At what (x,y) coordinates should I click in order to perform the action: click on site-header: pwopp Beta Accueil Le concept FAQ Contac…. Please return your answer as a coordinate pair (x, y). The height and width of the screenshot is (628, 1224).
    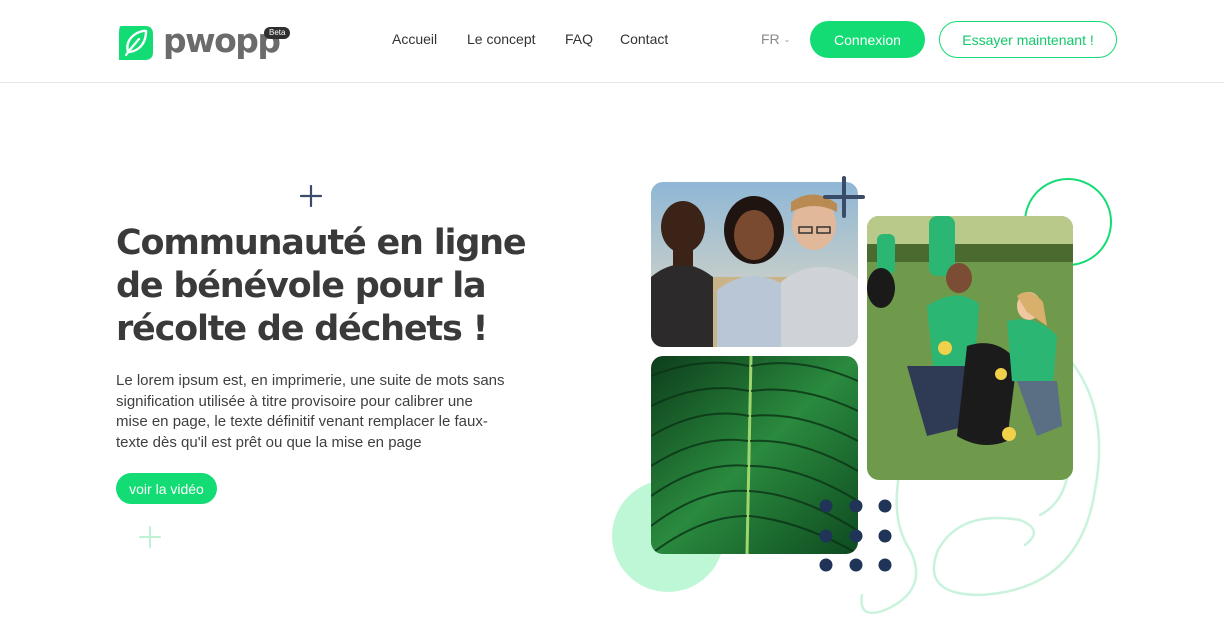
    Looking at the image, I should click on (612, 41).